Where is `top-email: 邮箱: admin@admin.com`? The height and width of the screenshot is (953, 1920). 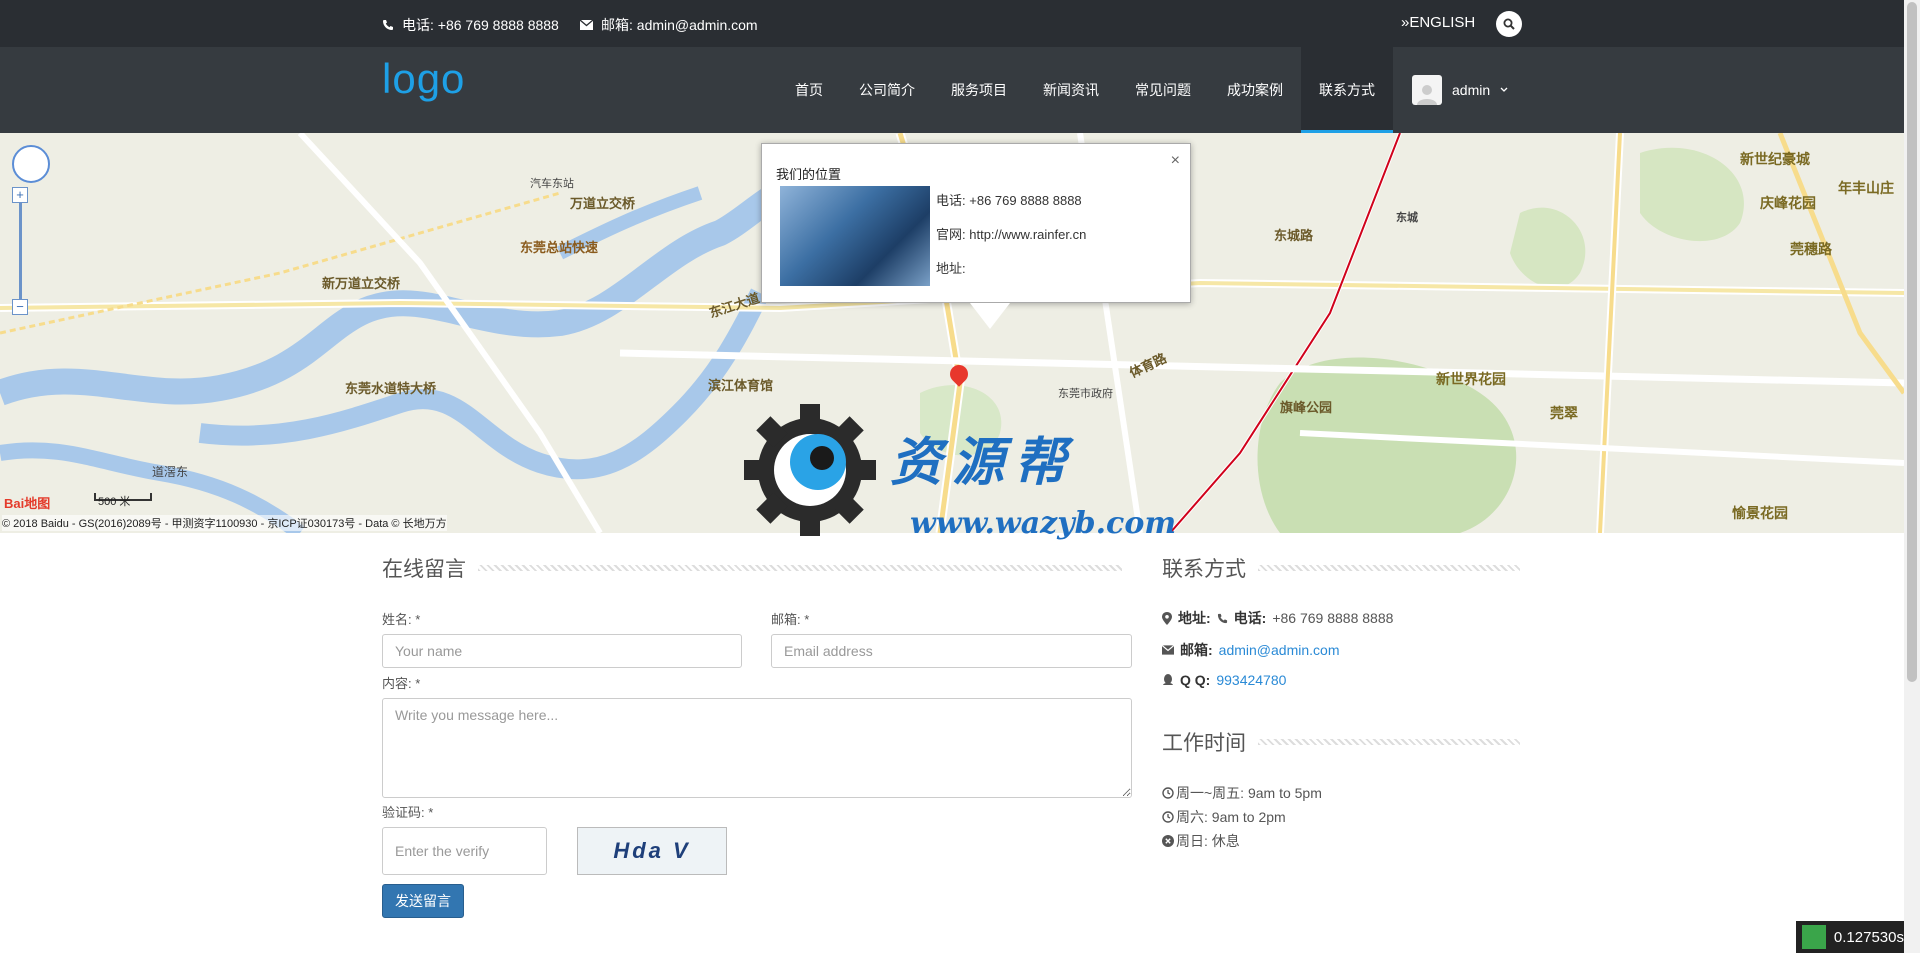 top-email: 邮箱: admin@admin.com is located at coordinates (669, 25).